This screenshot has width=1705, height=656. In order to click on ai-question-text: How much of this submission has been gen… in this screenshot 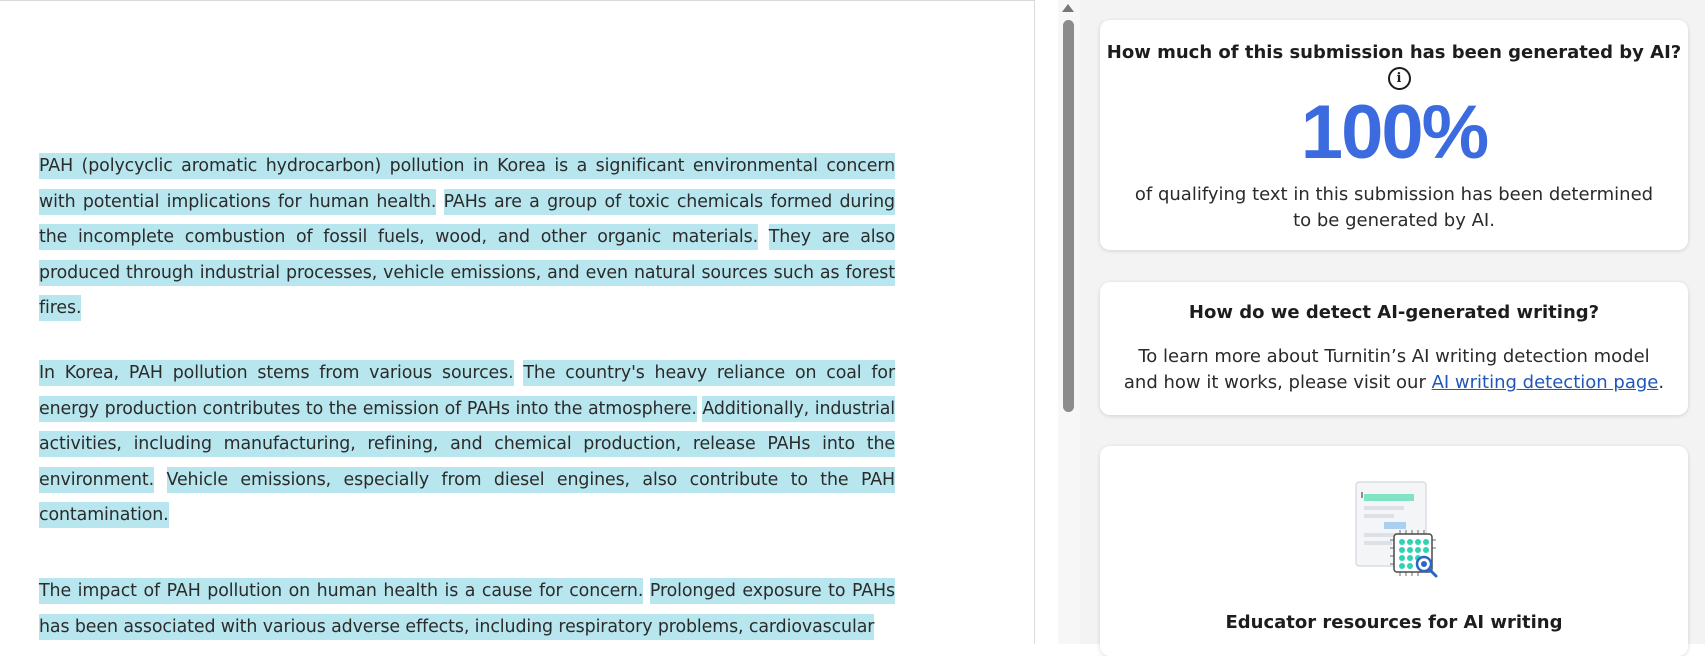, I will do `click(1394, 52)`.